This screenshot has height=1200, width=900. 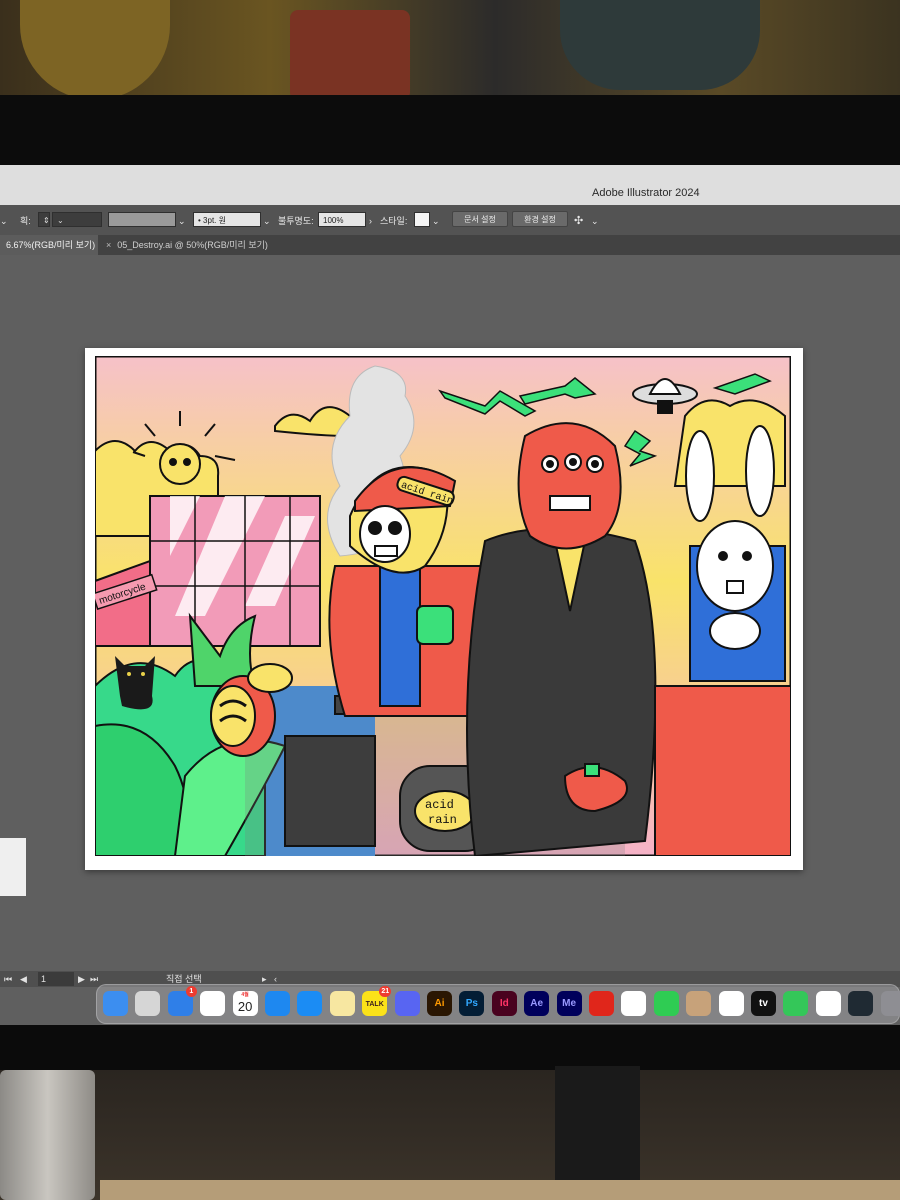 What do you see at coordinates (214, 220) in the screenshot?
I see `brush-definition-value: 3pt. 원` at bounding box center [214, 220].